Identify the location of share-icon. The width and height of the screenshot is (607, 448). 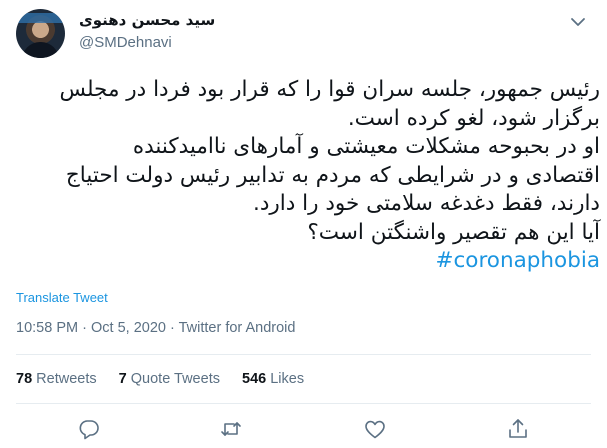
(518, 429).